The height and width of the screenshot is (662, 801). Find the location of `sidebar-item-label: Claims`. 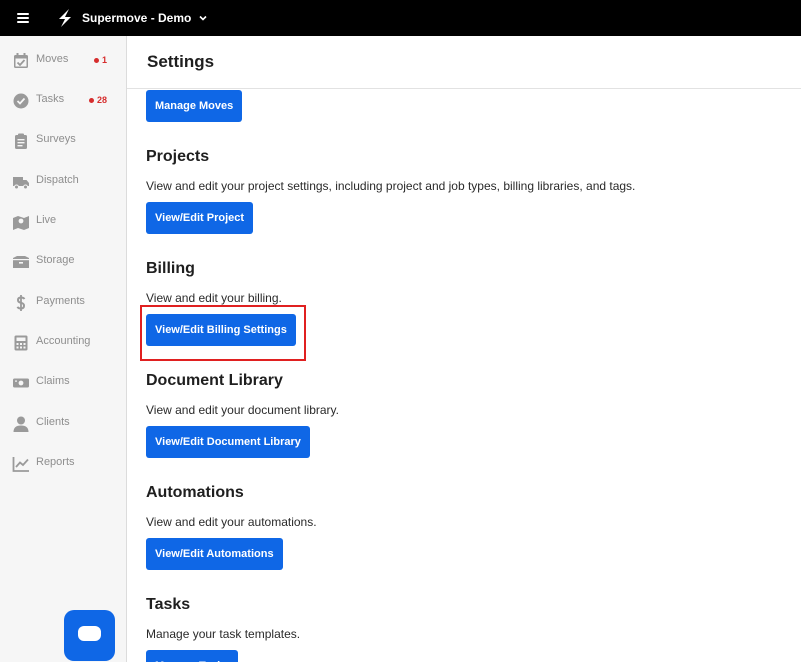

sidebar-item-label: Claims is located at coordinates (53, 381).